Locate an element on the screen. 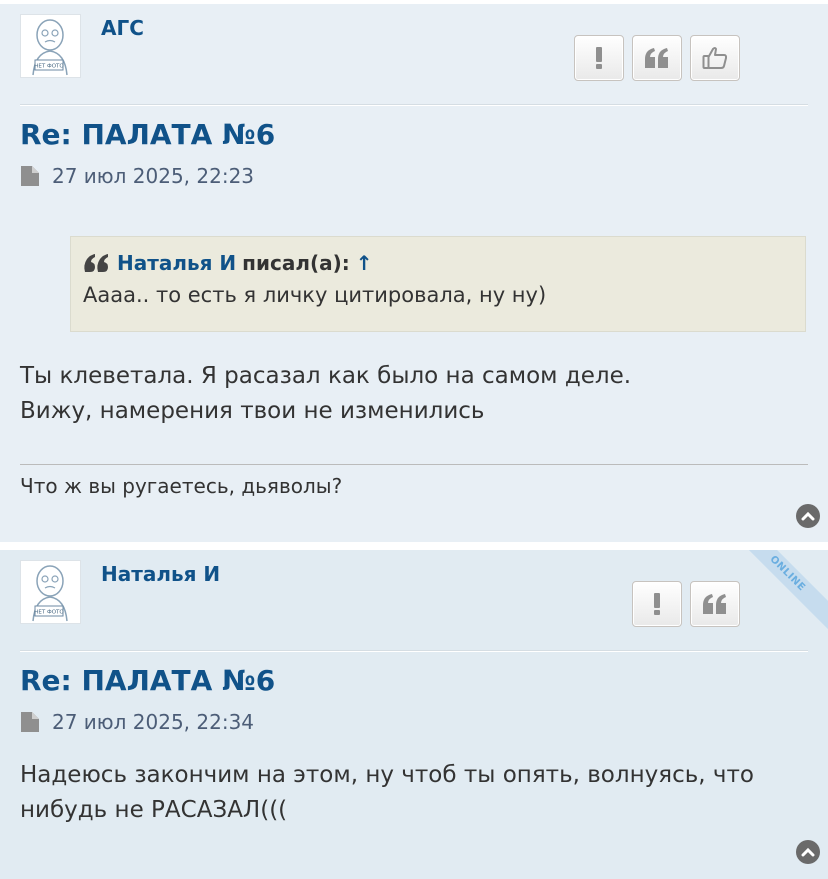 The image size is (828, 879). quote-mark-icon is located at coordinates (96, 263).